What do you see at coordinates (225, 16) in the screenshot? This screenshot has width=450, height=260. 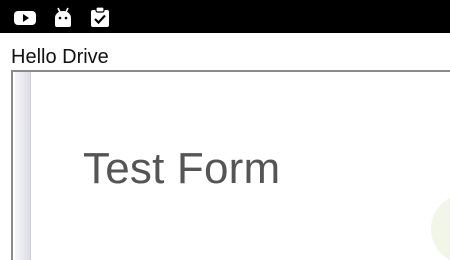 I see `status-bar` at bounding box center [225, 16].